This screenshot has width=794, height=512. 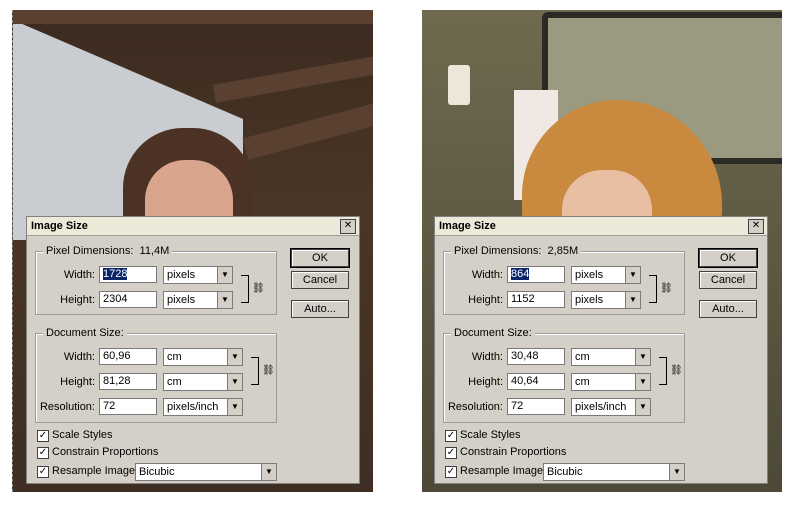 What do you see at coordinates (536, 274) in the screenshot?
I see `pixel-width-input: 864` at bounding box center [536, 274].